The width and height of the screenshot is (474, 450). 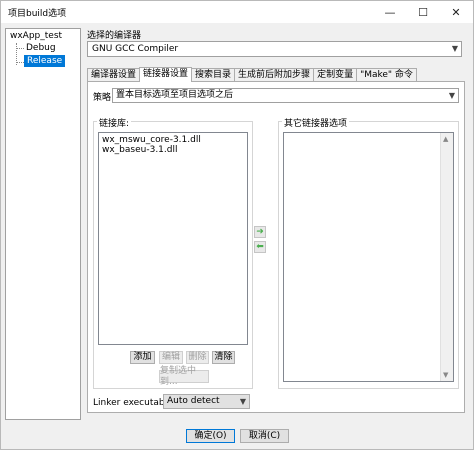 I want to click on cancel-button: 取消(C), so click(x=264, y=436).